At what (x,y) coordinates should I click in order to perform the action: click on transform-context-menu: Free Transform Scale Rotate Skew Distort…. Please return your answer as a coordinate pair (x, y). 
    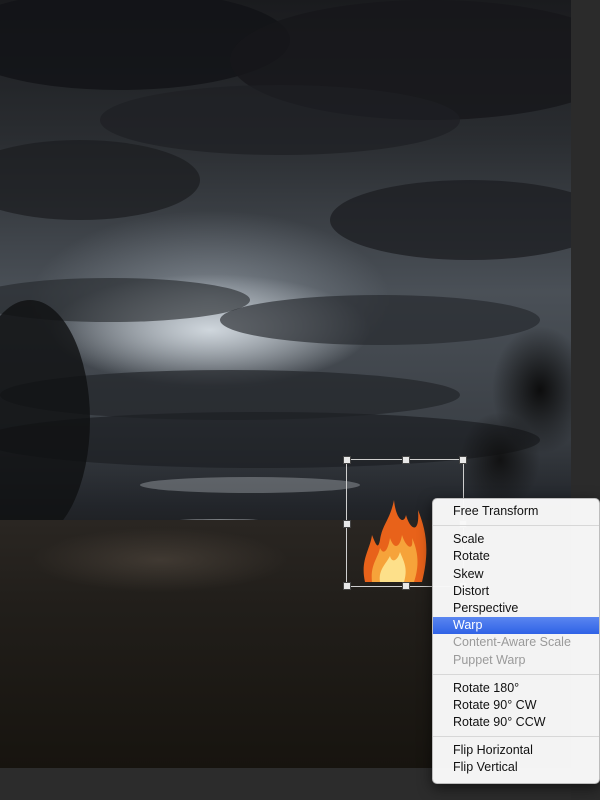
    Looking at the image, I should click on (516, 641).